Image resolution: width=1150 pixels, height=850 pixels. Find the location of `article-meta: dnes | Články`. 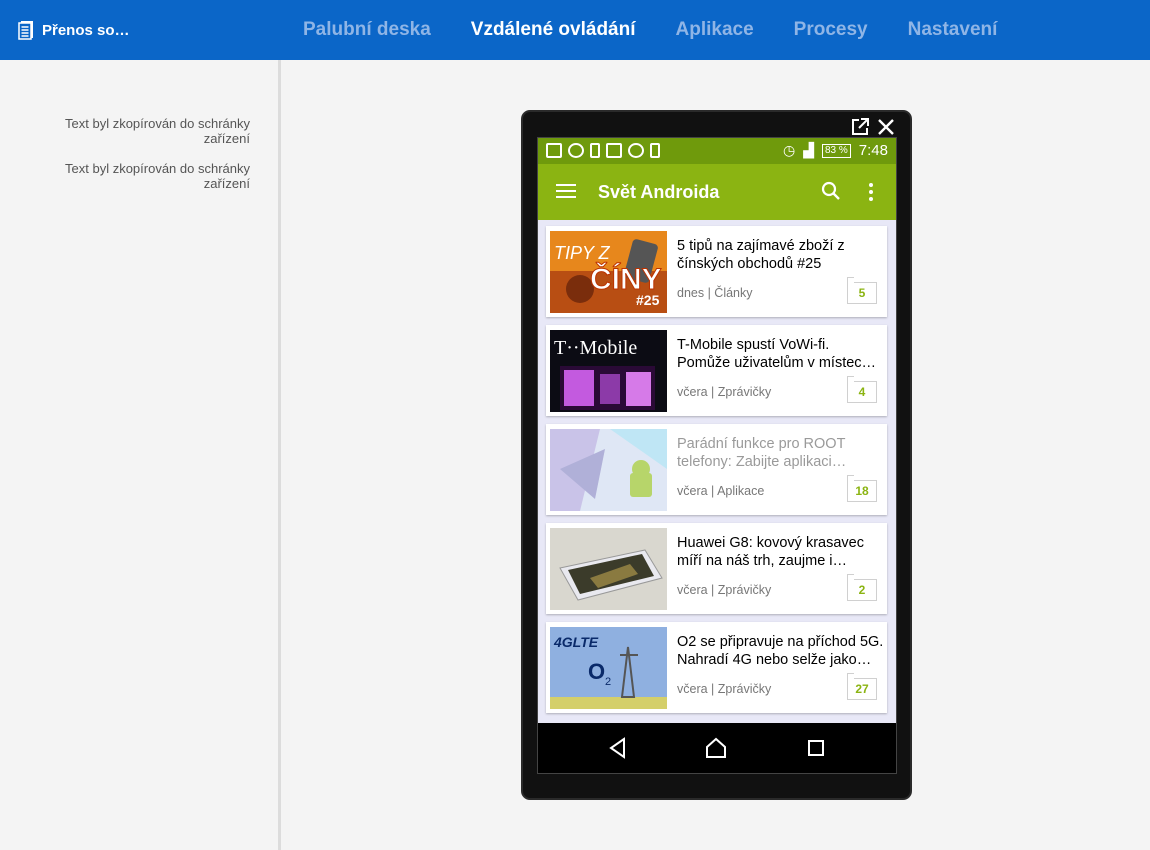

article-meta: dnes | Články is located at coordinates (715, 293).